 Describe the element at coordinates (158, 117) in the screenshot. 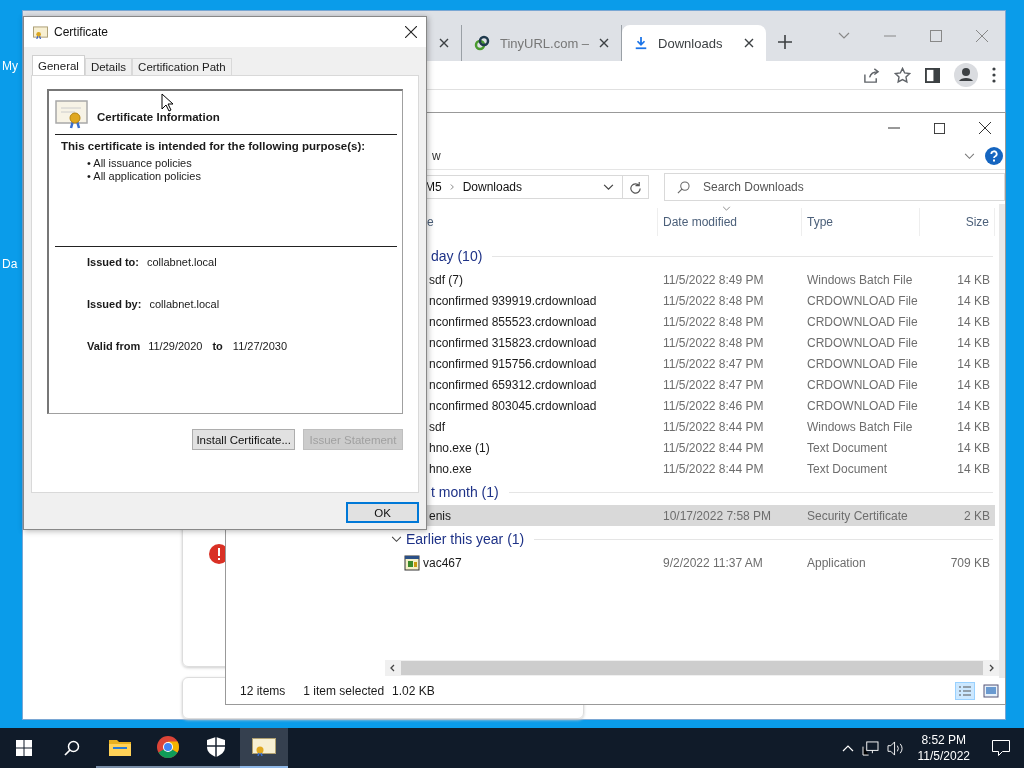

I see `dialog-heading: Certificate Information` at that location.